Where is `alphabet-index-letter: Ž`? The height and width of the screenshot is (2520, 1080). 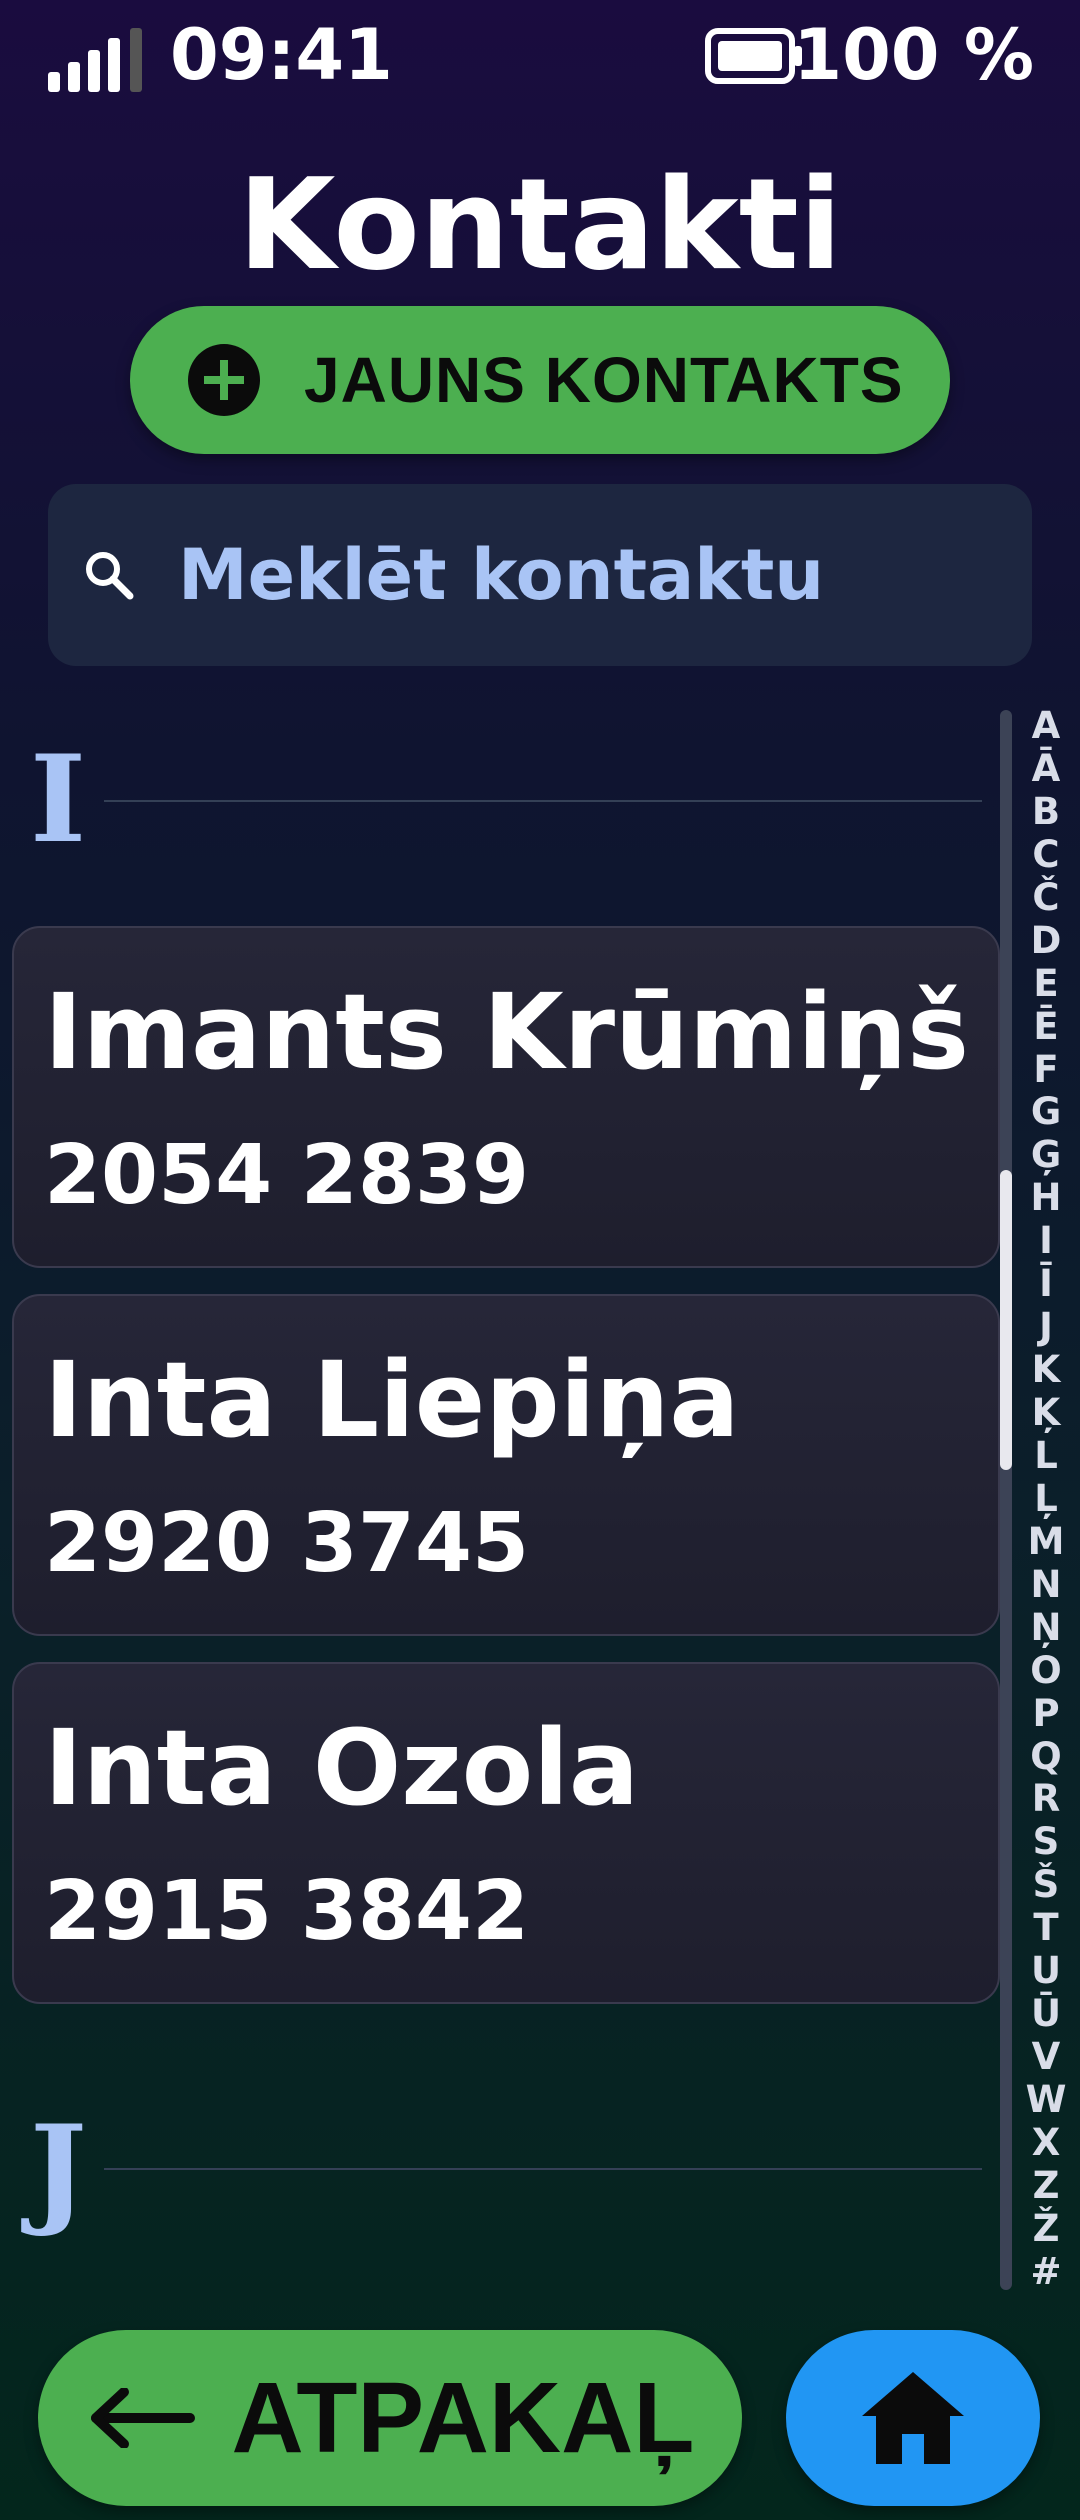 alphabet-index-letter: Ž is located at coordinates (1046, 2228).